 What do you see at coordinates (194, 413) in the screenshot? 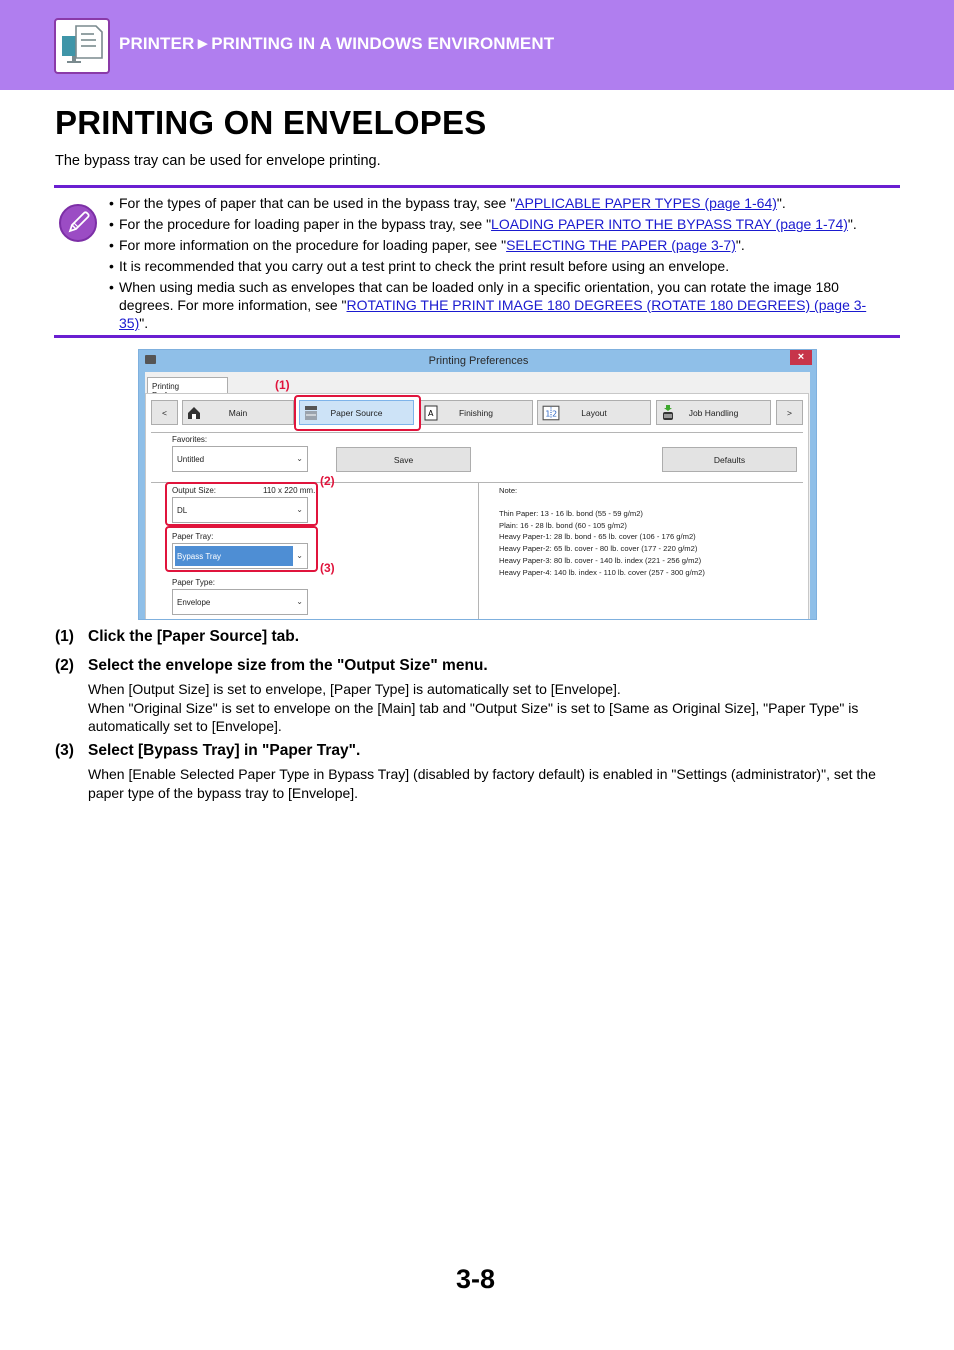
I see `home-icon` at bounding box center [194, 413].